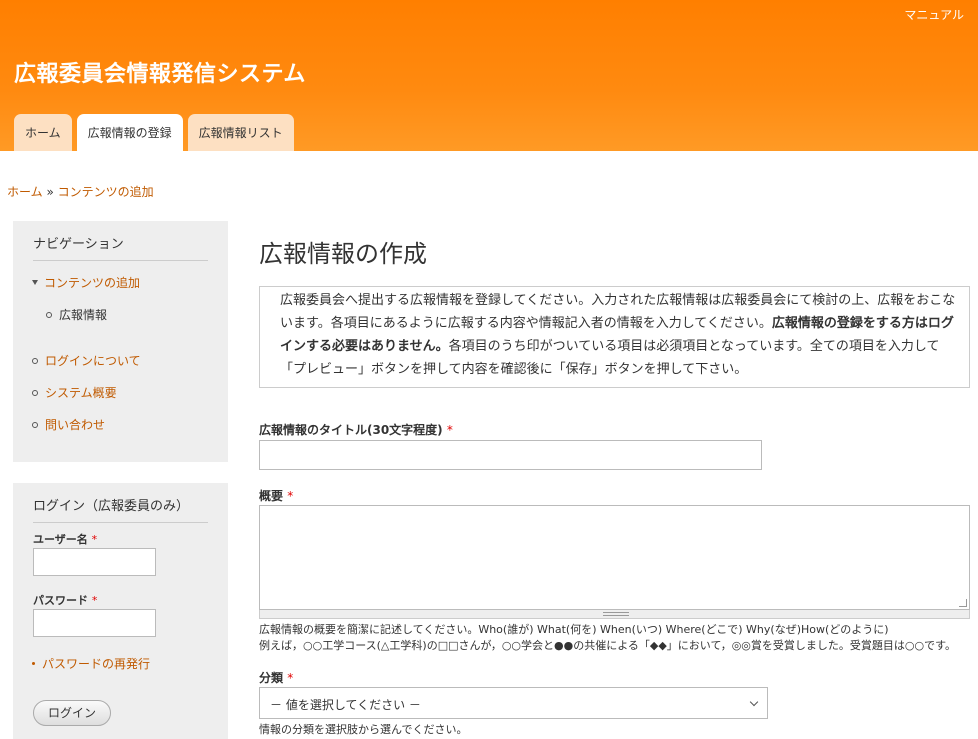 This screenshot has width=978, height=739. I want to click on category-select: － 値を選択してください －, so click(513, 703).